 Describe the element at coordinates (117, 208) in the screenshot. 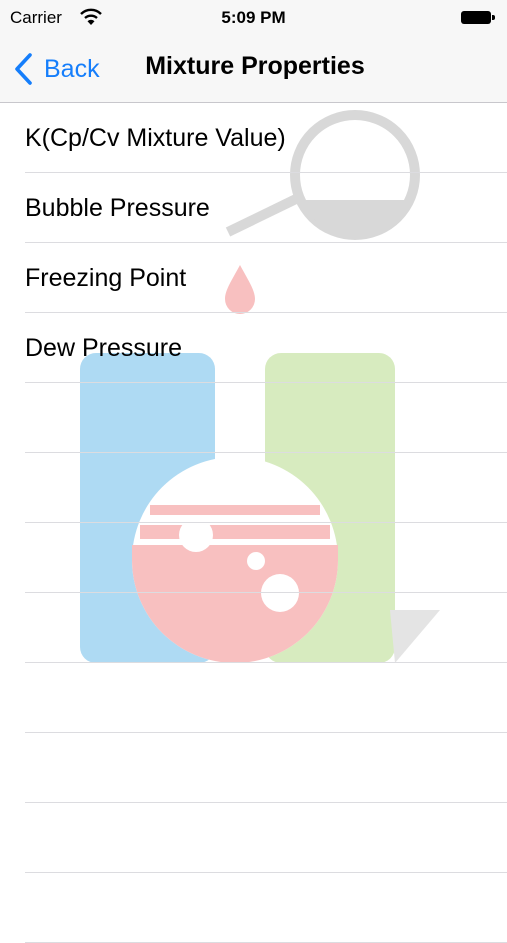

I see `list-item-label: Bubble Pressure` at that location.